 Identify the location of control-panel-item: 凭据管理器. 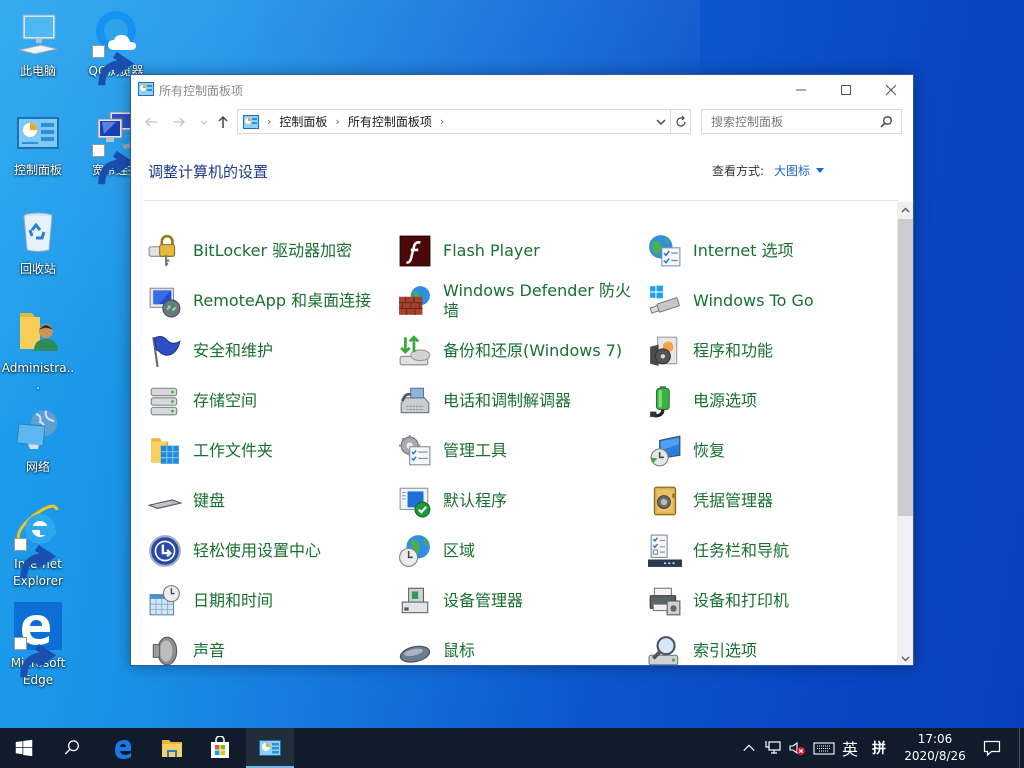
(768, 501).